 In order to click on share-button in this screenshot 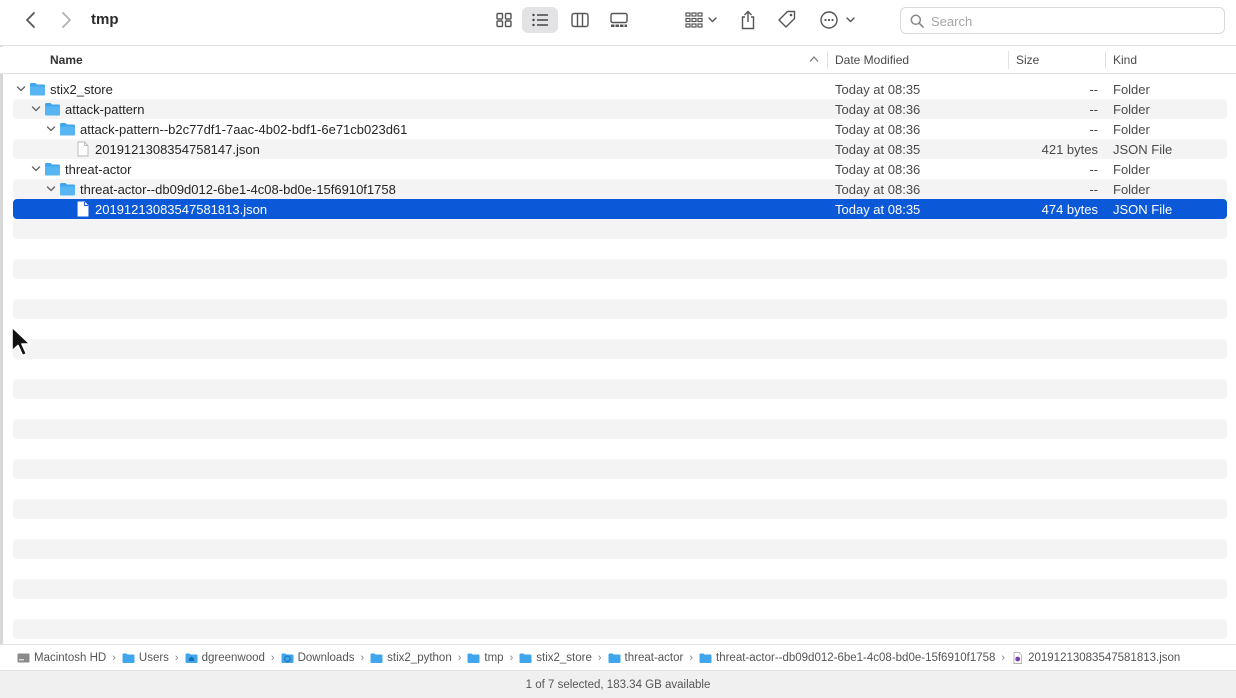, I will do `click(748, 20)`.